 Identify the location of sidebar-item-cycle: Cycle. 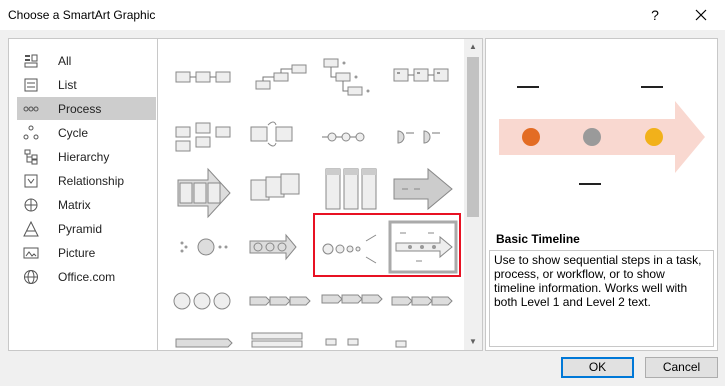
(86, 132).